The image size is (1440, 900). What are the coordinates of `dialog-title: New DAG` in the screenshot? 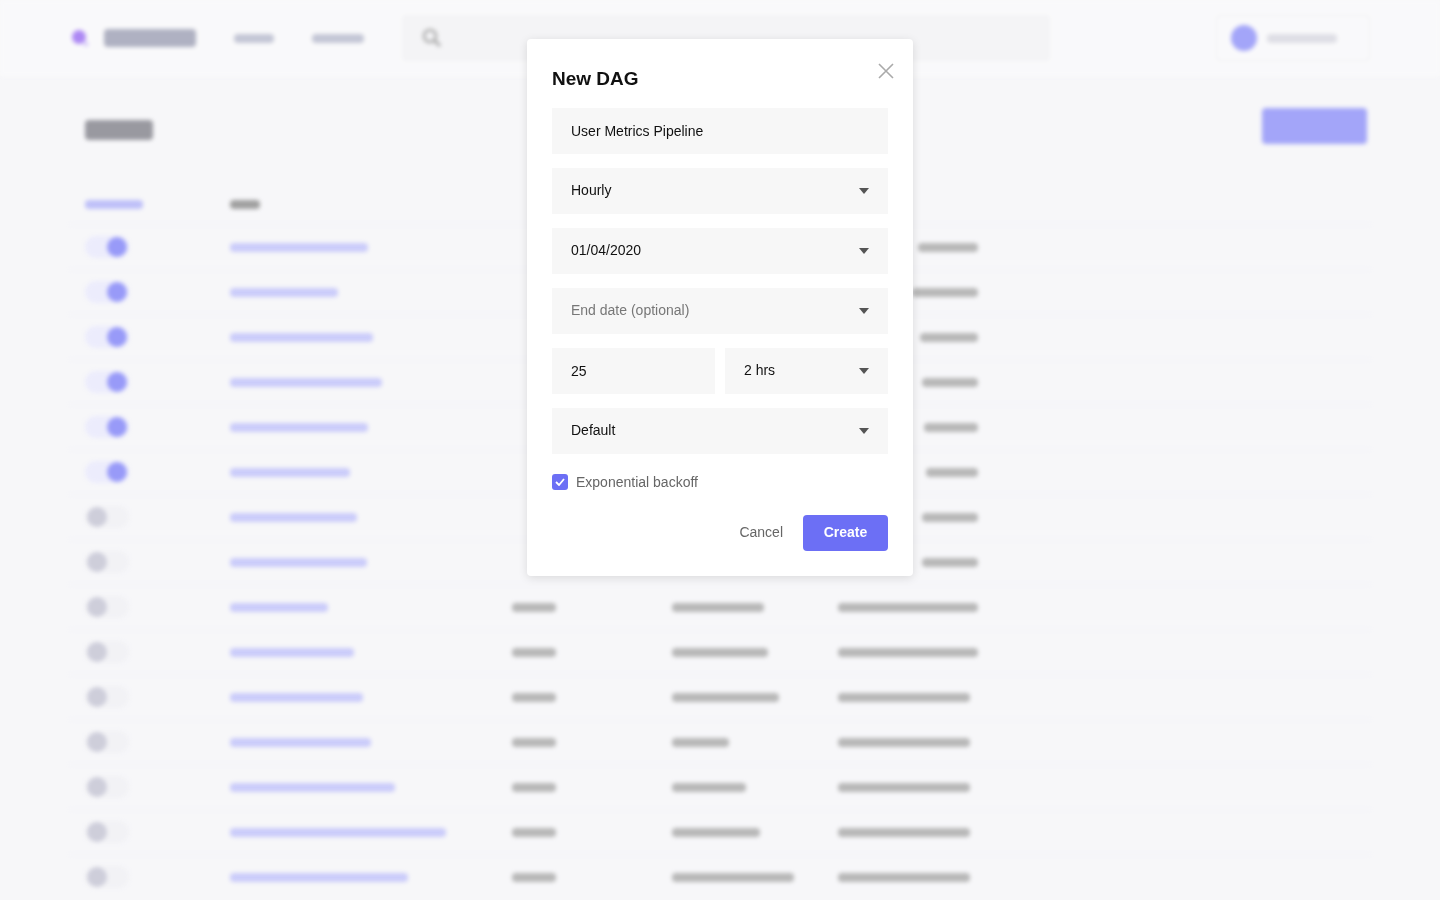 It's located at (595, 79).